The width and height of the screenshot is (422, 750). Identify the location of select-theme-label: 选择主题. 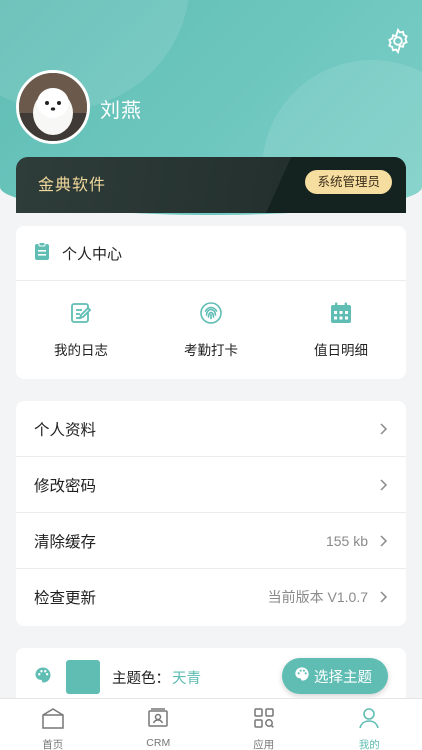
(343, 677).